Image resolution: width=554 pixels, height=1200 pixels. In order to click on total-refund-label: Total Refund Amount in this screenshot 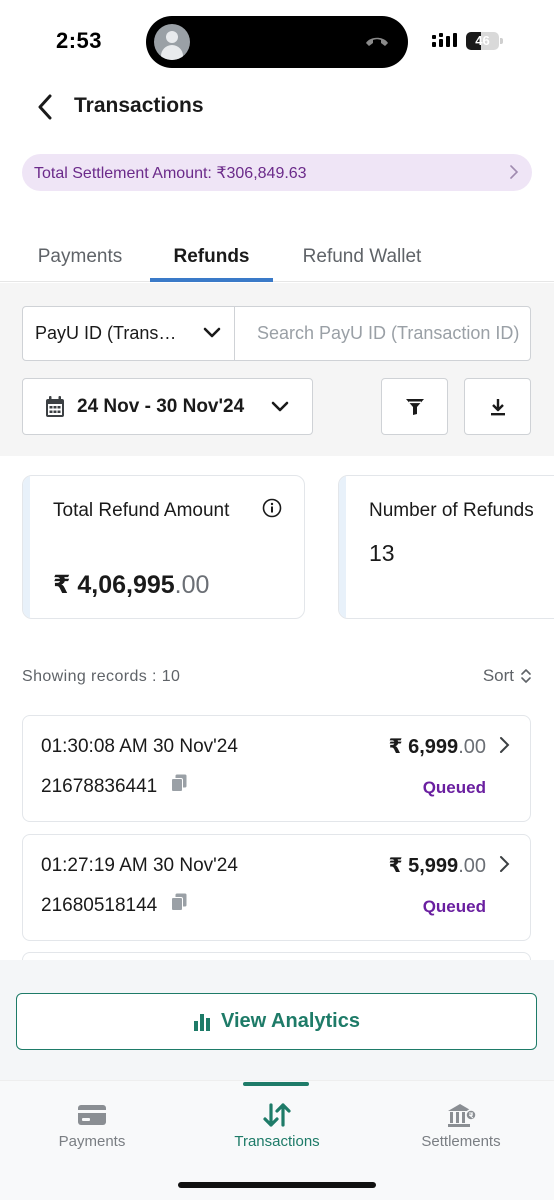, I will do `click(141, 510)`.